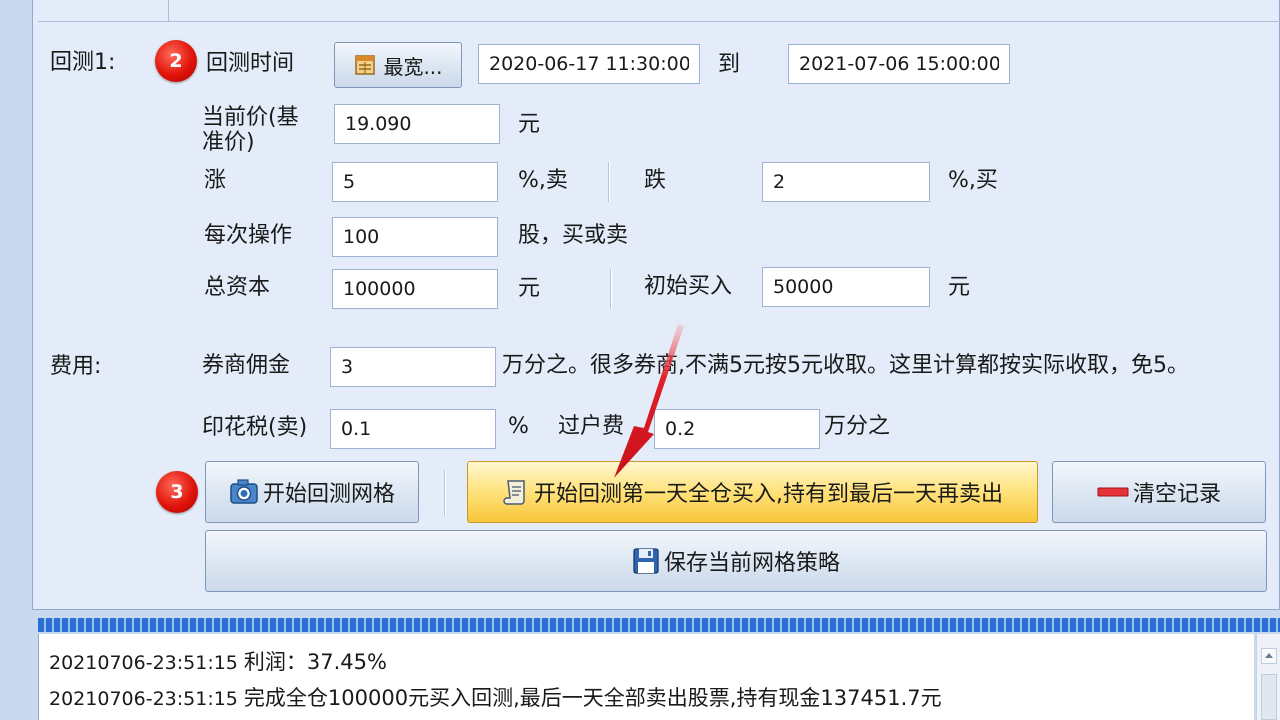 Image resolution: width=1280 pixels, height=720 pixels. What do you see at coordinates (237, 287) in the screenshot?
I see `total-capital-label: 总资本` at bounding box center [237, 287].